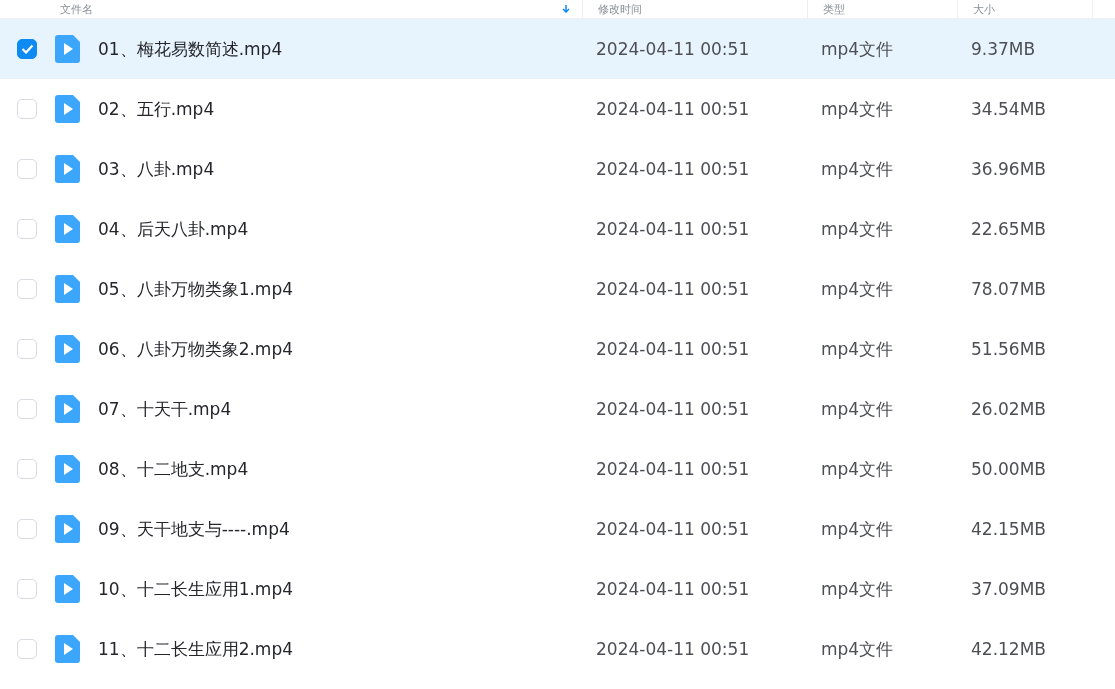 This screenshot has height=689, width=1115. I want to click on column-header: 修改时间, so click(620, 9).